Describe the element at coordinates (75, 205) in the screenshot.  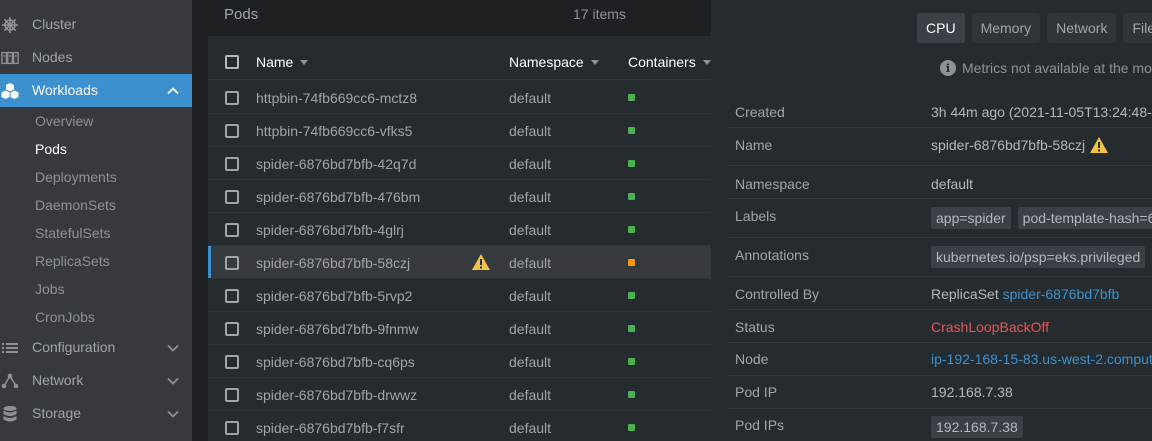
I see `sidebar-subitem-daemonsets: DaemonSets` at that location.